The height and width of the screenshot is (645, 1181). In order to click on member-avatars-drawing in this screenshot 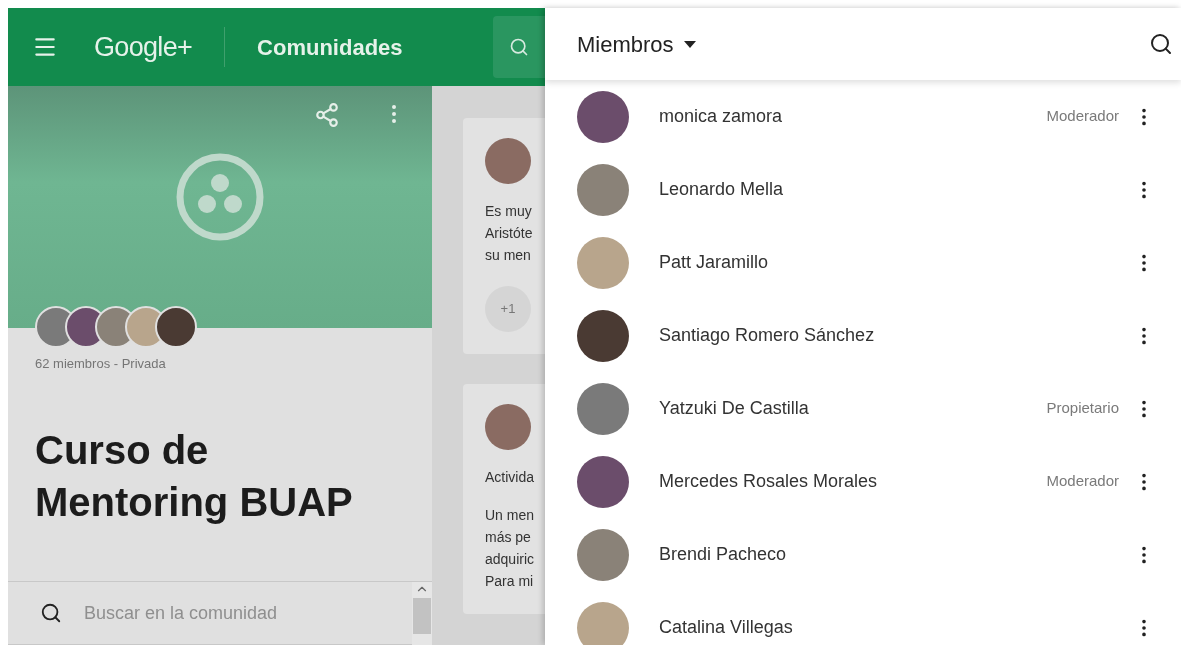, I will do `click(116, 327)`.